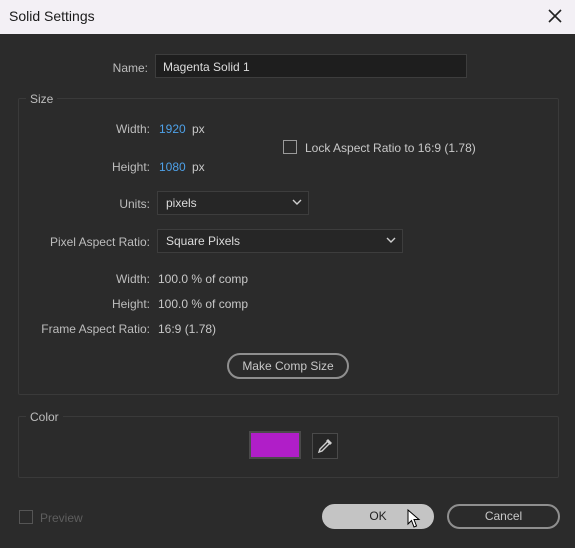  I want to click on pct-width-value: 100.0 % of comp, so click(203, 279).